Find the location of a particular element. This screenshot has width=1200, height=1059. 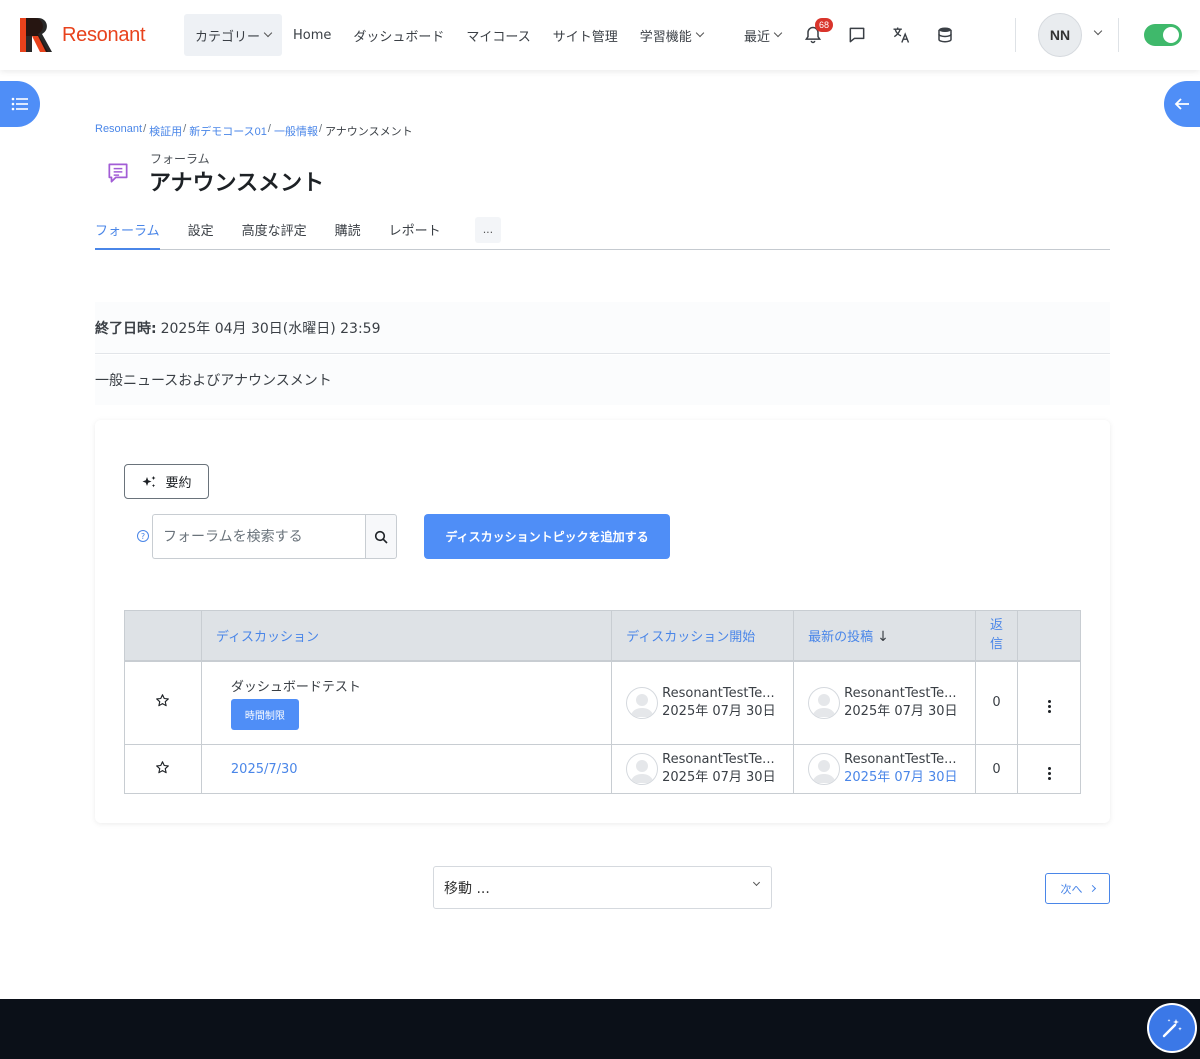

arrow-left-icon is located at coordinates (1181, 104).